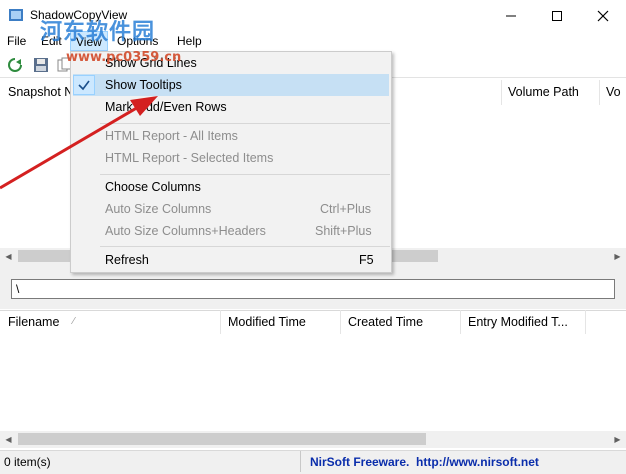 This screenshot has width=626, height=474. I want to click on watermark-logo-text: 河东软件园, so click(98, 32).